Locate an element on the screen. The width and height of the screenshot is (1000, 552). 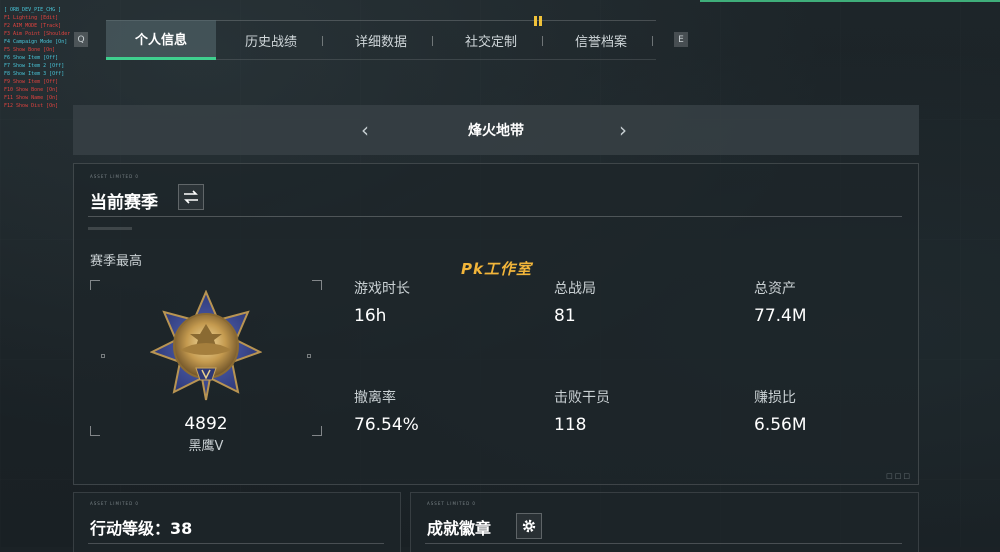
debug-line: F6 Show Item [Off] is located at coordinates (31, 58).